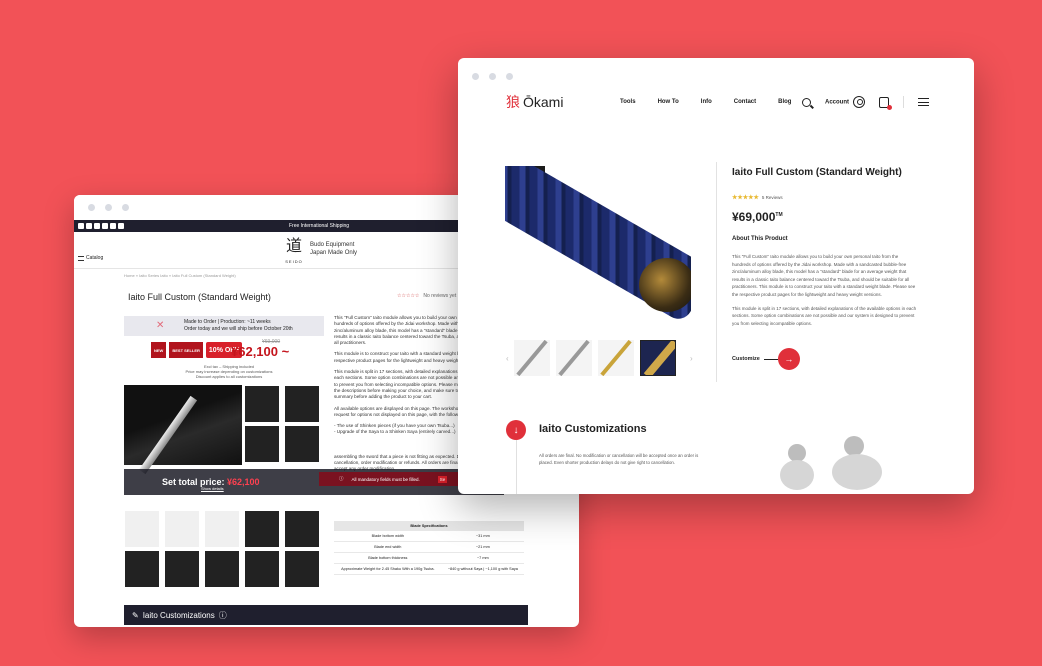  Describe the element at coordinates (691, 358) in the screenshot. I see `chevron-right-icon: ›` at that location.